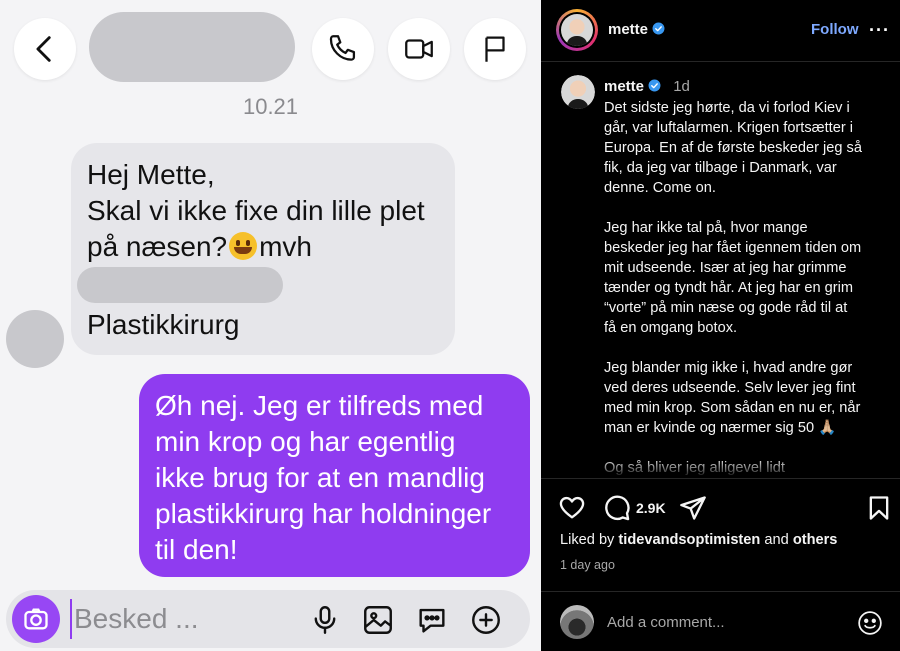  I want to click on sticker-icon, so click(432, 620).